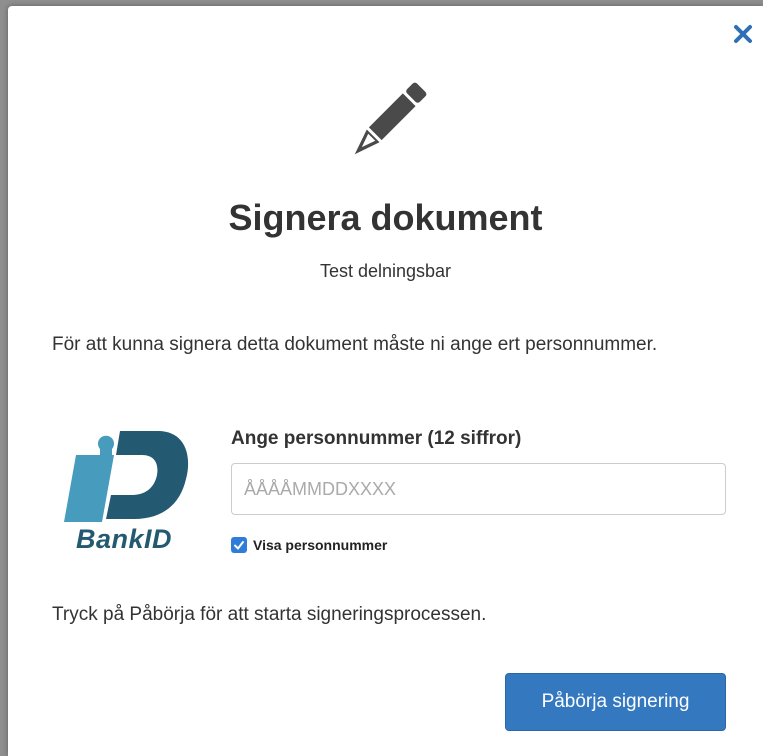 This screenshot has width=763, height=756. I want to click on show-personnummer-toggle: Visa personnummer, so click(309, 545).